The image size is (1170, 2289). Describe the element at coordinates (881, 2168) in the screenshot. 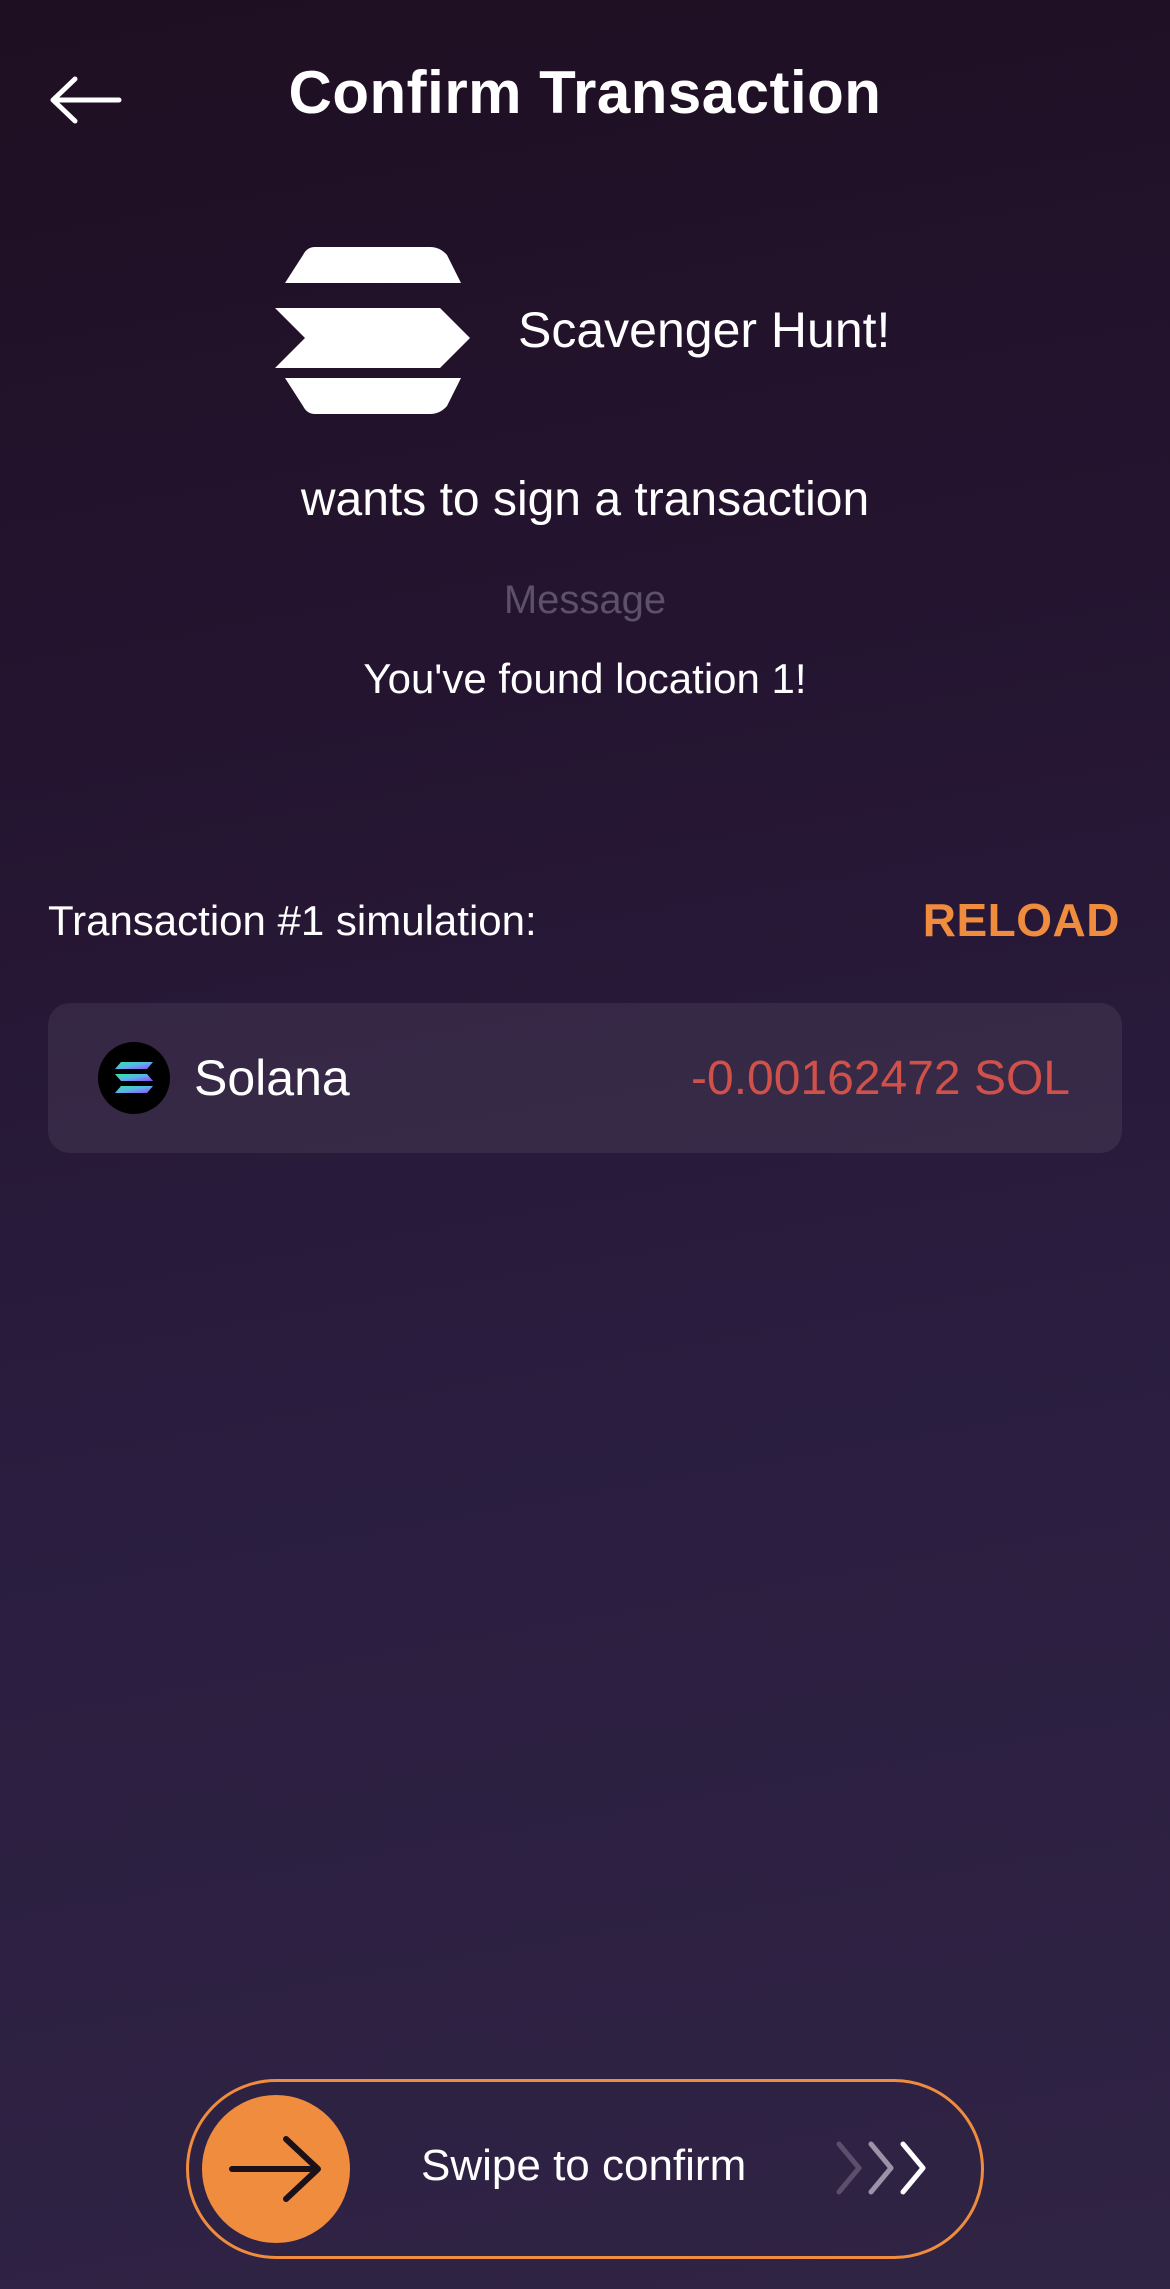

I see `chevrons-right-icon` at that location.